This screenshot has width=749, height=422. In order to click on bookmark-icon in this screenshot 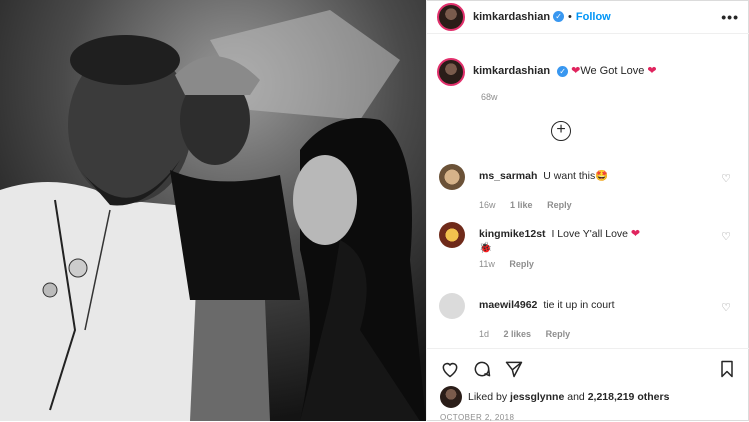, I will do `click(727, 369)`.